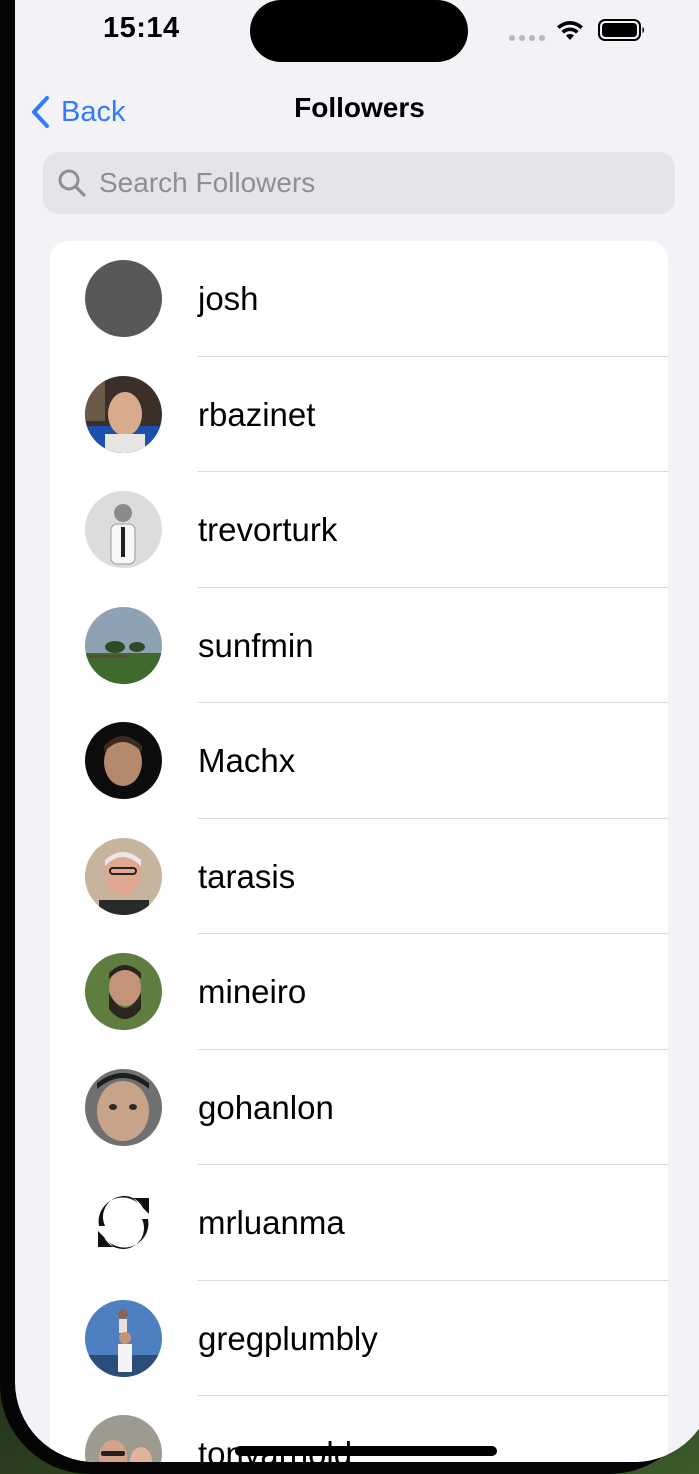 This screenshot has width=699, height=1474. What do you see at coordinates (359, 414) in the screenshot?
I see `follower-row: rbazinet` at bounding box center [359, 414].